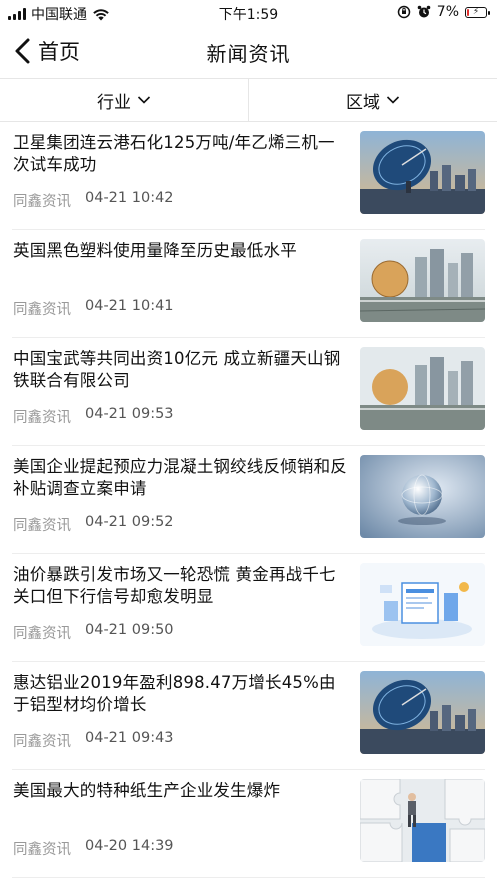  Describe the element at coordinates (129, 630) in the screenshot. I see `news-time: 04-21 09:50` at that location.